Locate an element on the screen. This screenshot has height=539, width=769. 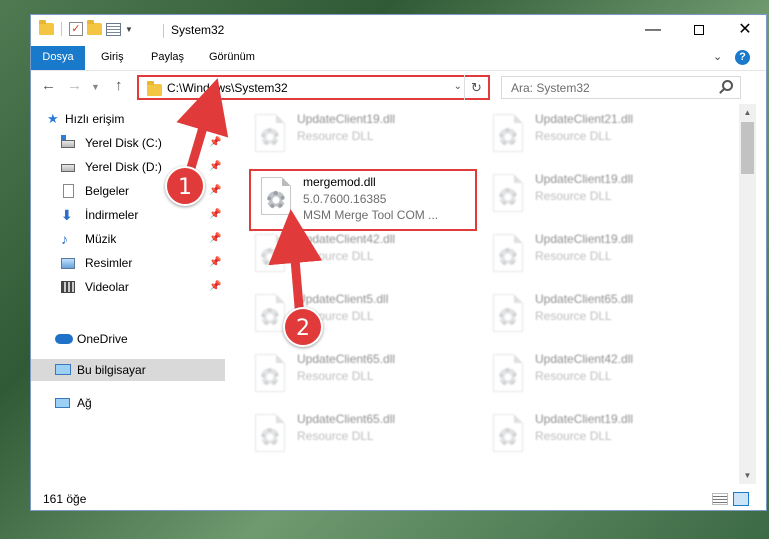
sidebar-item-quick-access: ★ Hızlı erişim is located at coordinates (128, 119).